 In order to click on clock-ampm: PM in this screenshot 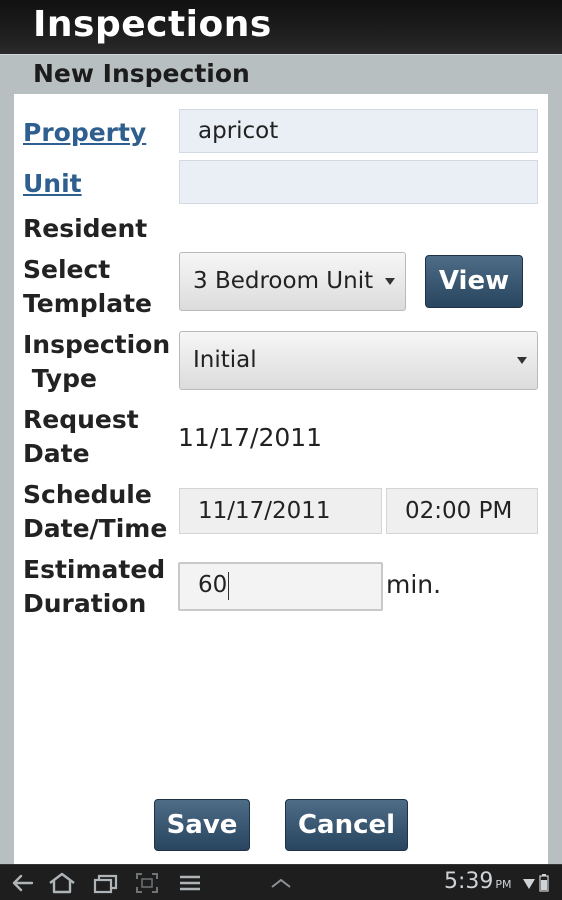, I will do `click(503, 884)`.